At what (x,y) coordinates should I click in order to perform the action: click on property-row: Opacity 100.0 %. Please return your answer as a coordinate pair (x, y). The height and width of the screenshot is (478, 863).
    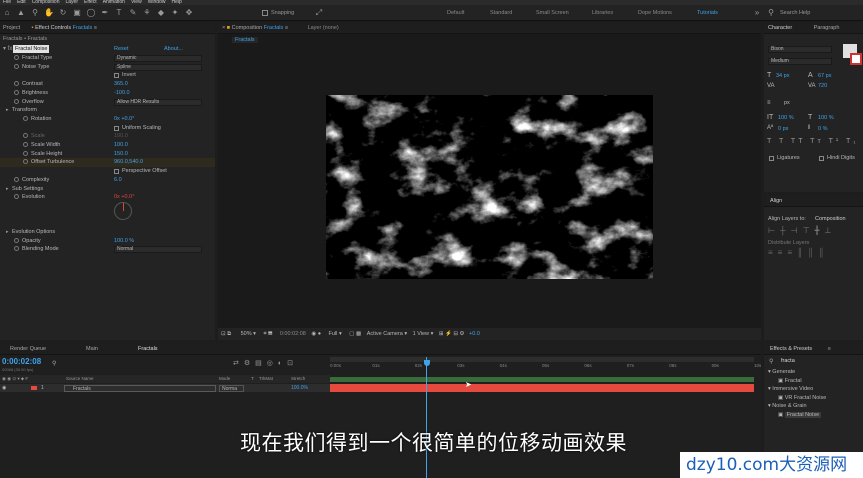
    Looking at the image, I should click on (107, 241).